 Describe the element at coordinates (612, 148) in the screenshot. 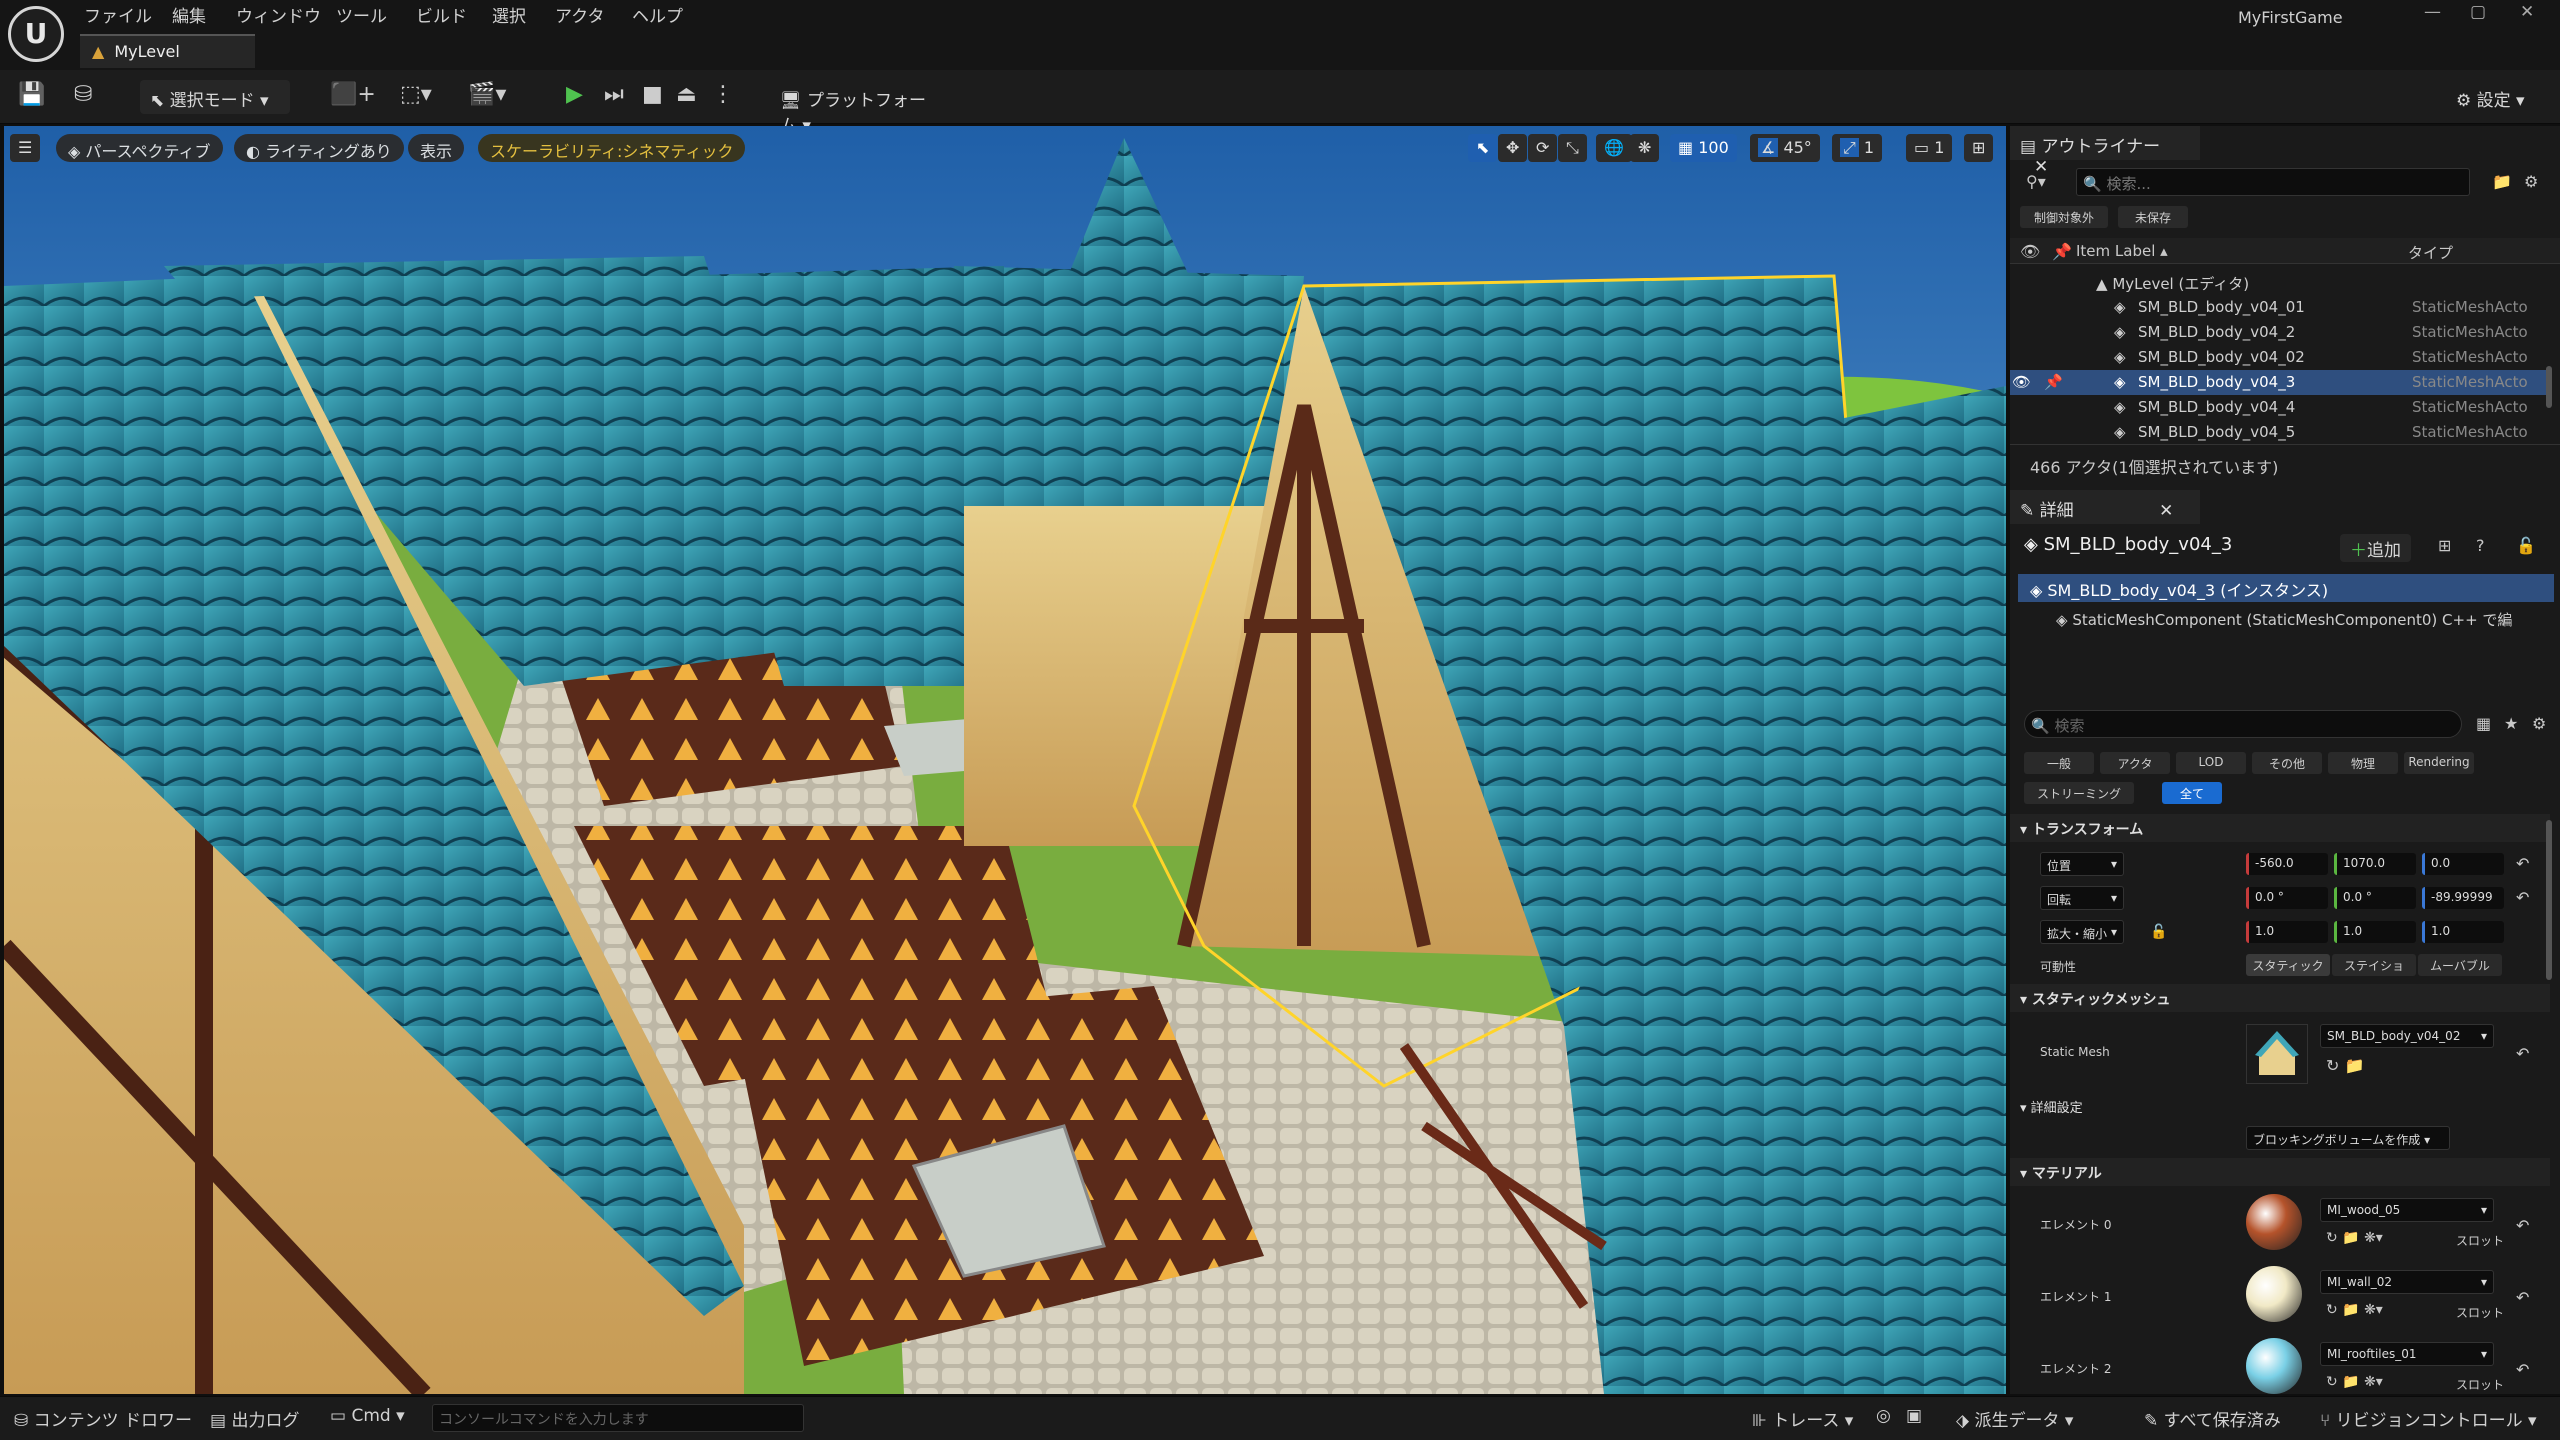

I see `scalability-button: スケーラビリティ:シネマティック` at that location.